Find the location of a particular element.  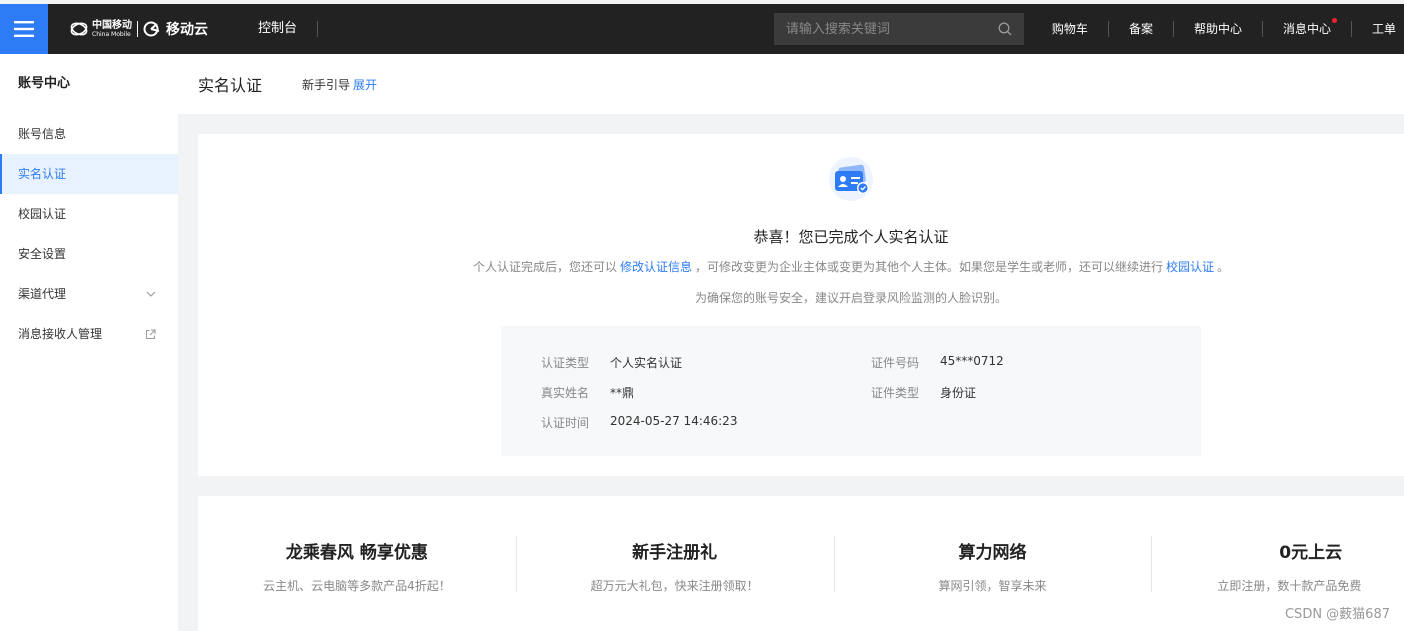

message-center-link: 消息中心 is located at coordinates (1307, 27).